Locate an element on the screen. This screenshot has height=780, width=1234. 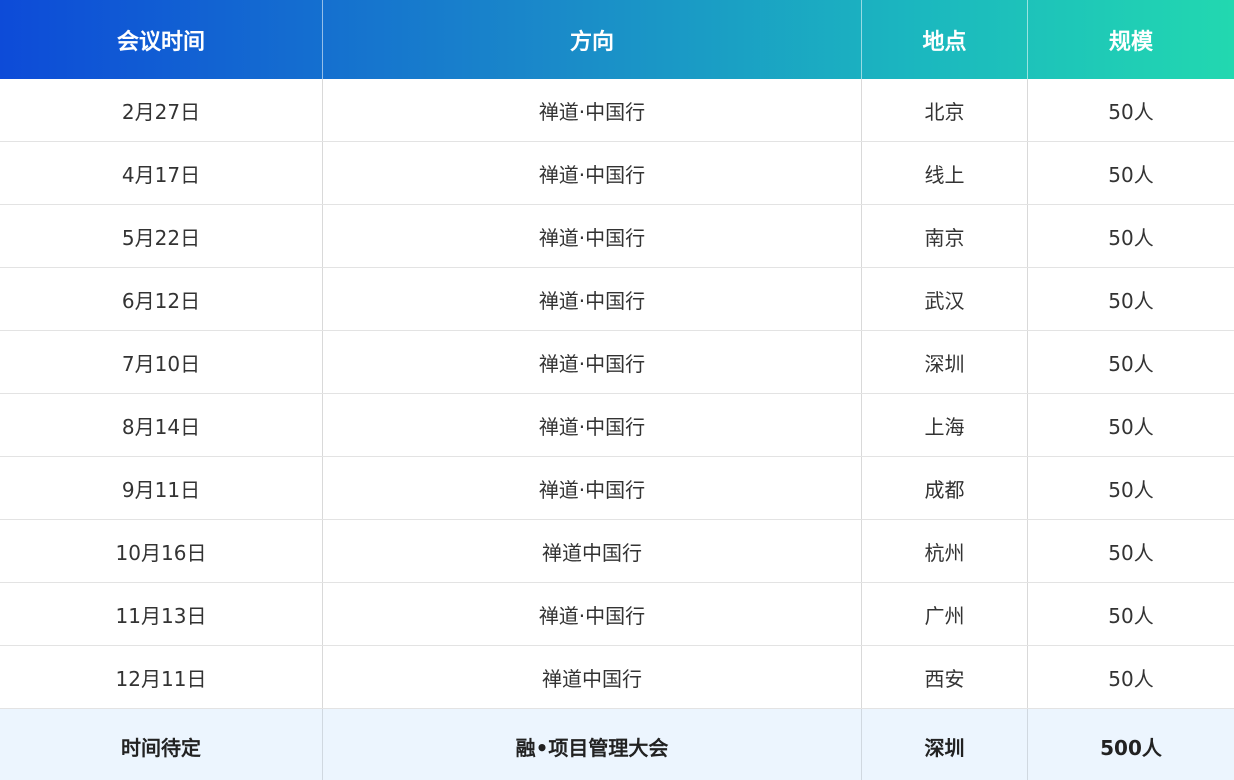
table-footer-row: 时间待定 融•项目管理大会 深圳 500人 is located at coordinates (617, 744).